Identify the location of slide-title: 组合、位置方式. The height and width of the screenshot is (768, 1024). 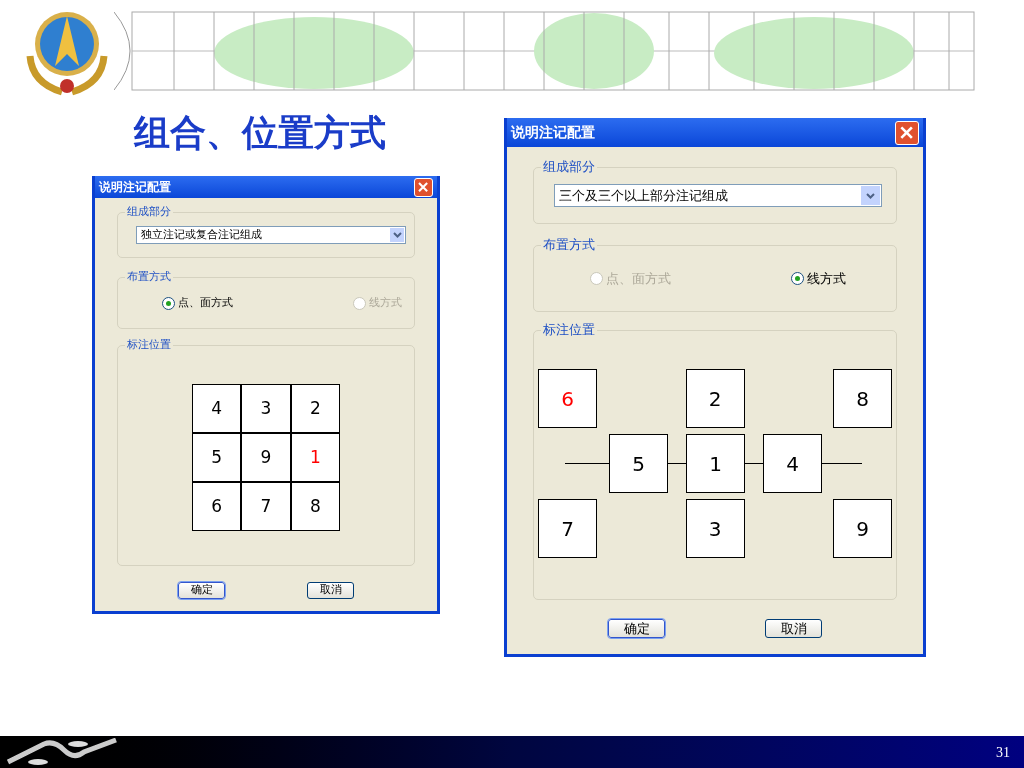
(260, 133).